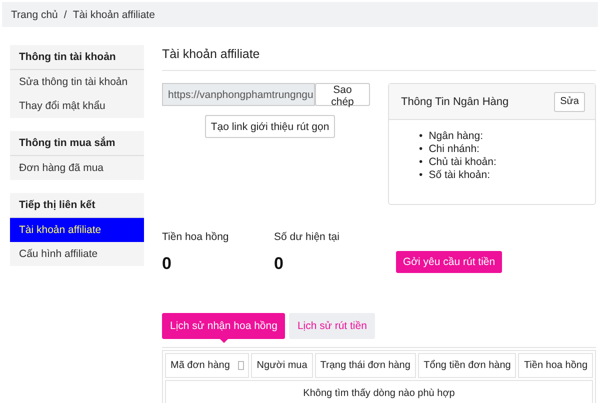 The image size is (600, 403). Describe the element at coordinates (379, 391) in the screenshot. I see `empty-table-message: Không tìm thấy dòng nào phù hợp` at that location.